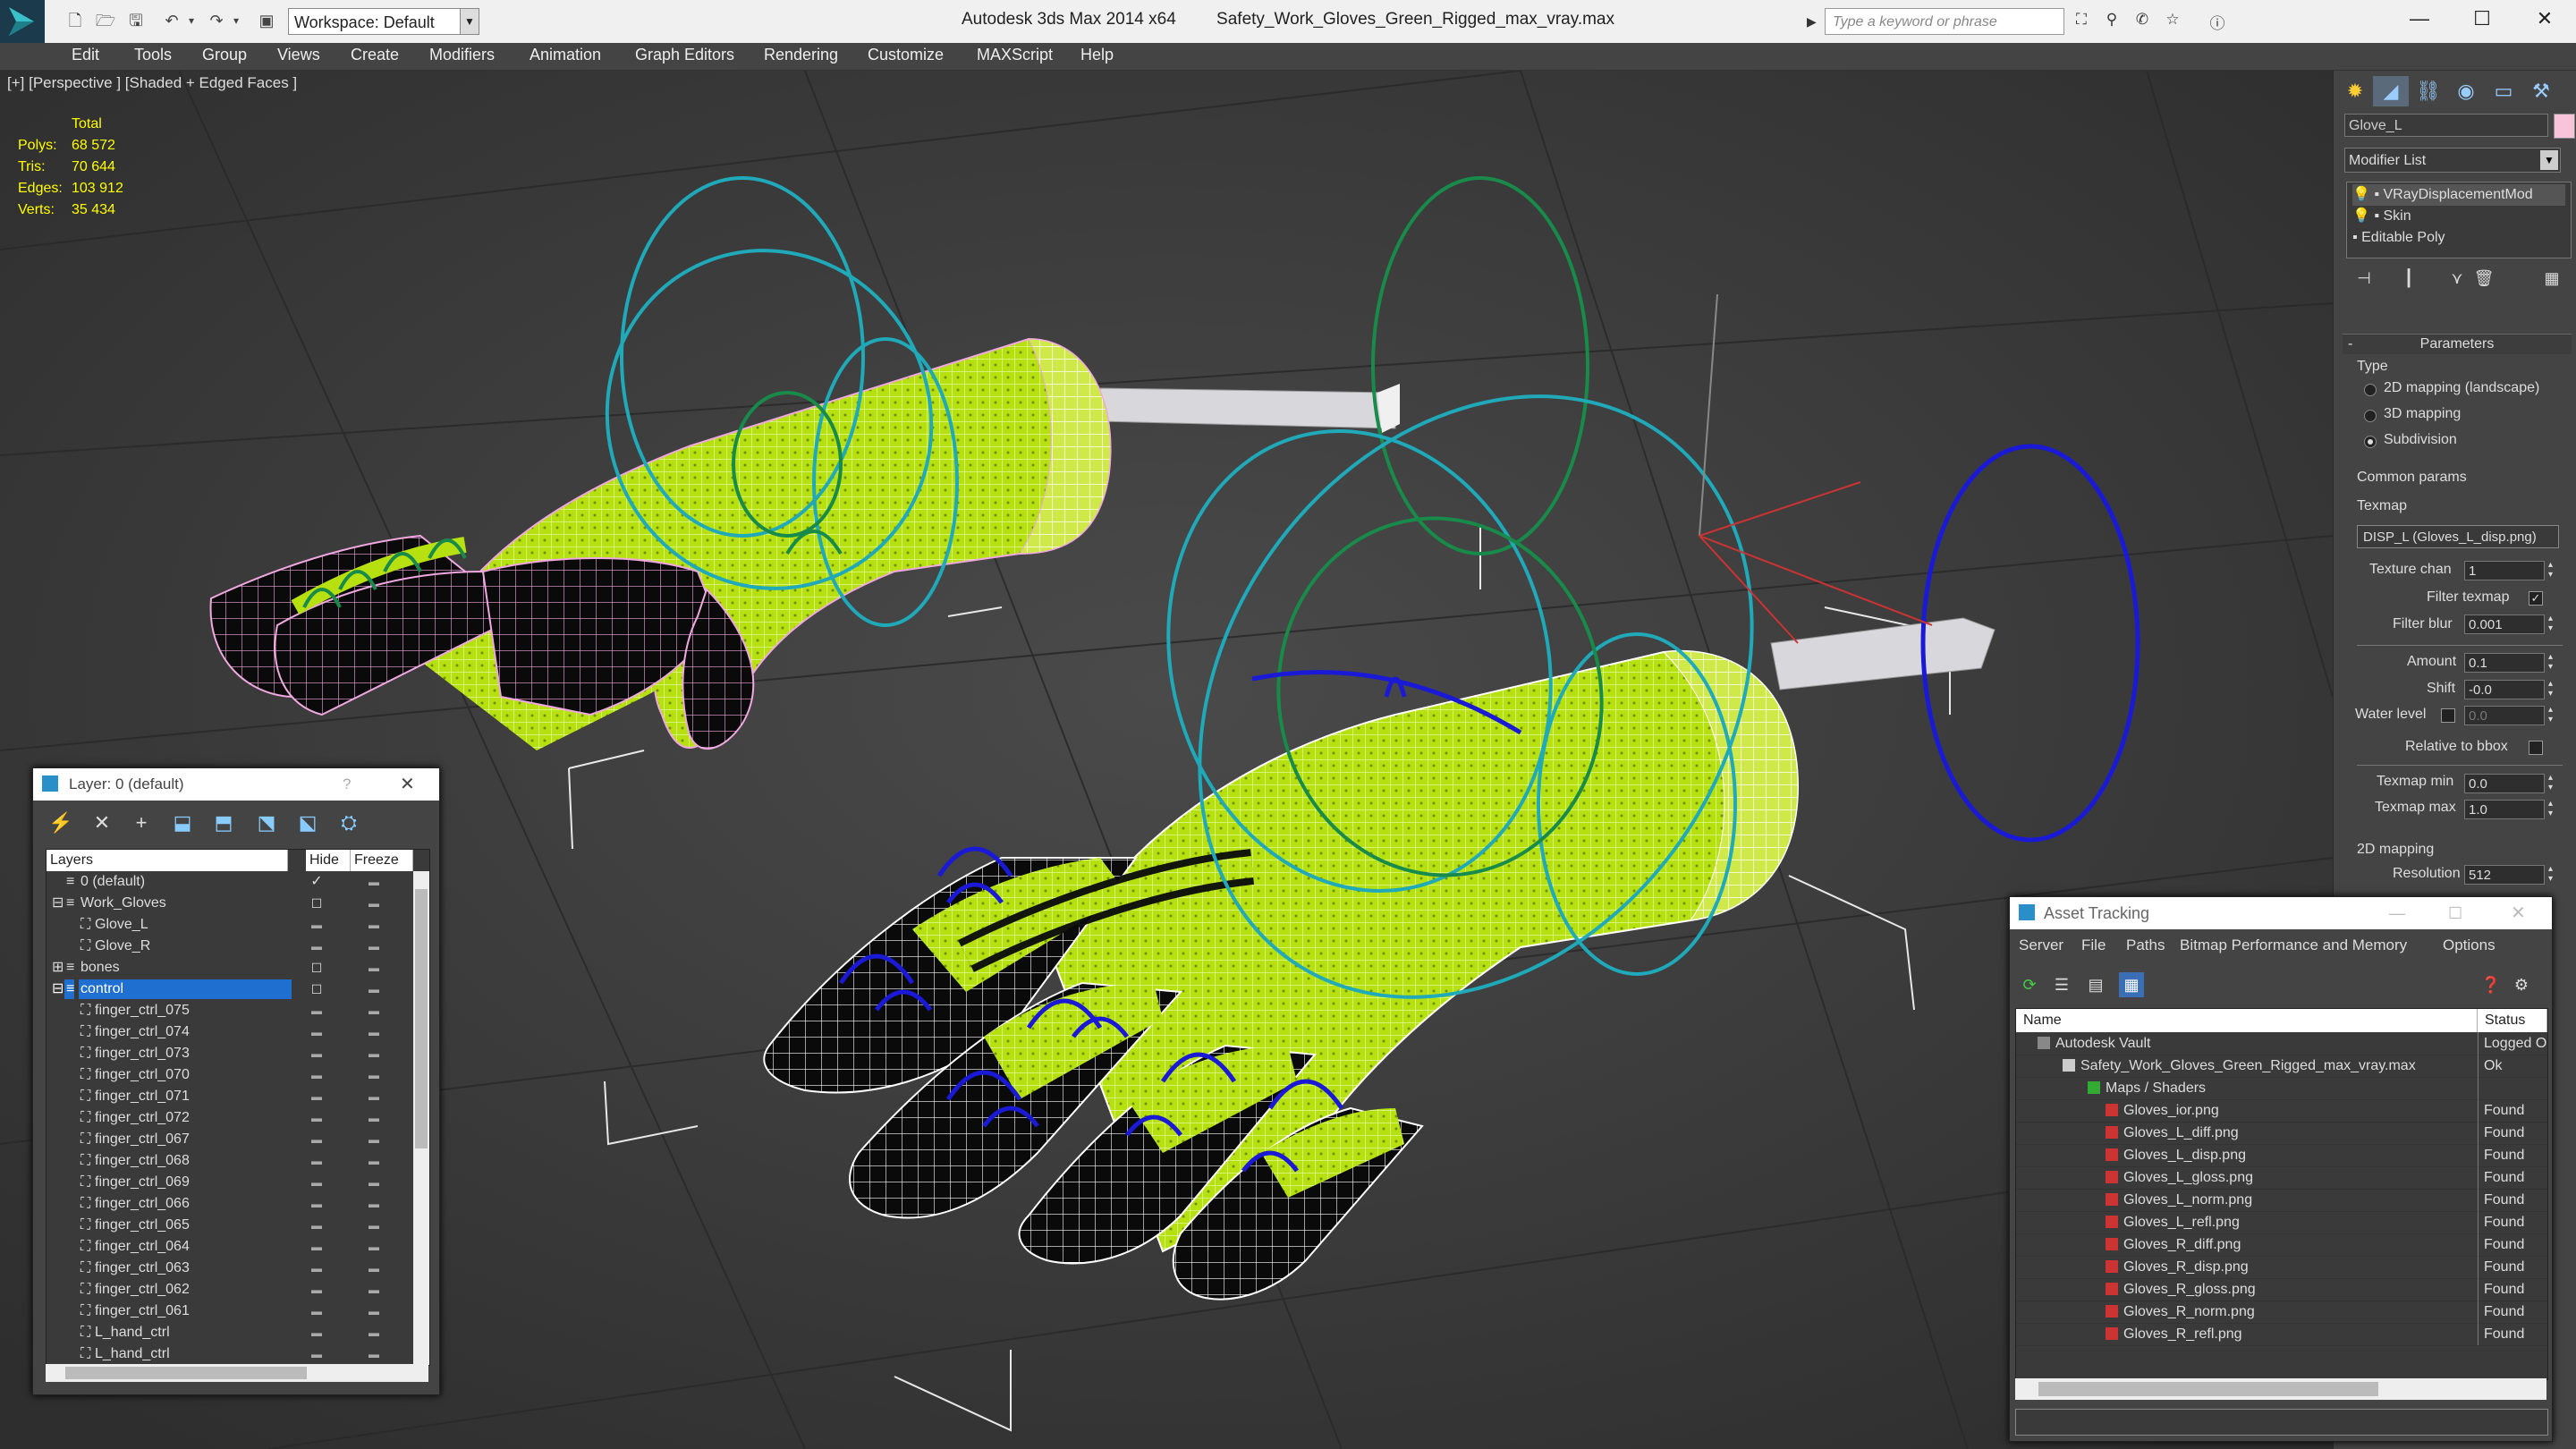  Describe the element at coordinates (2512, 809) in the screenshot. I see `texmap-max-spinner: 1.0` at that location.